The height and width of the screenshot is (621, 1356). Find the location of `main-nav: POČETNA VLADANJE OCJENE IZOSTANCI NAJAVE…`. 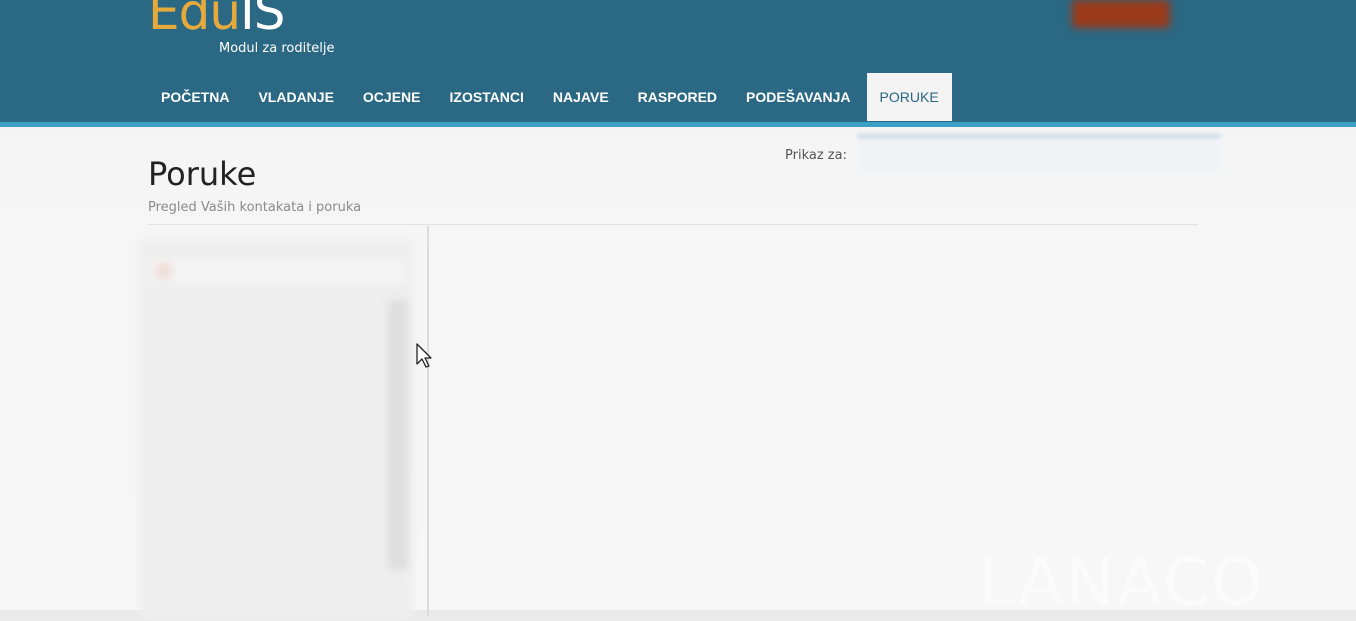

main-nav: POČETNA VLADANJE OCJENE IZOSTANCI NAJAVE… is located at coordinates (550, 97).